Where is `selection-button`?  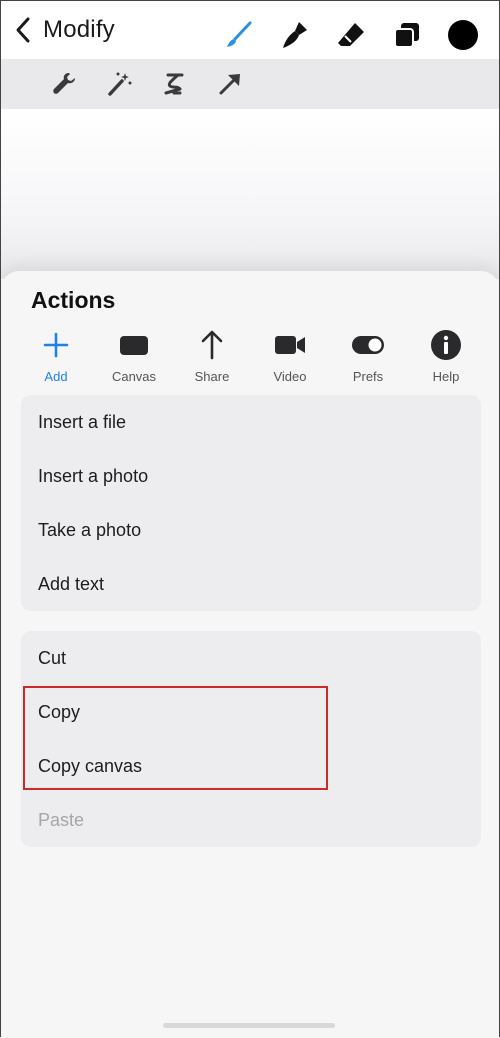 selection-button is located at coordinates (174, 84).